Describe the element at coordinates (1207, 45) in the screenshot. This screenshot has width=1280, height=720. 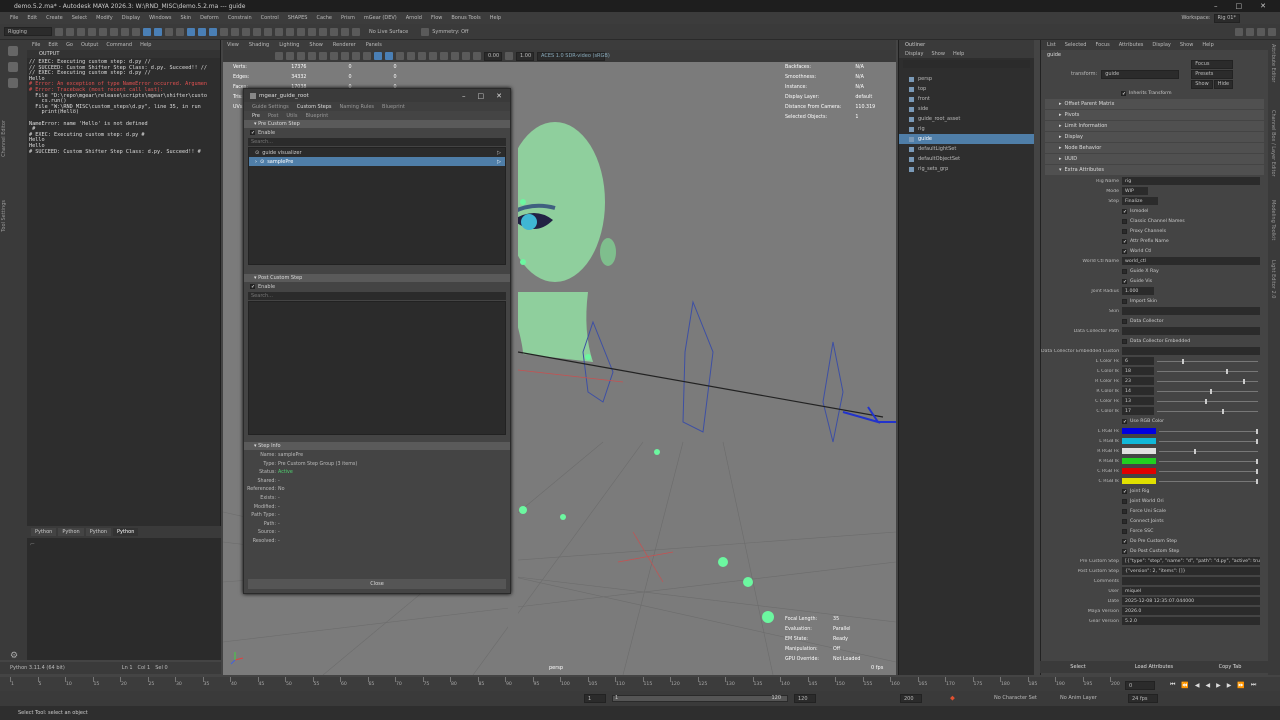
I see `ae-menu-help: Help` at that location.